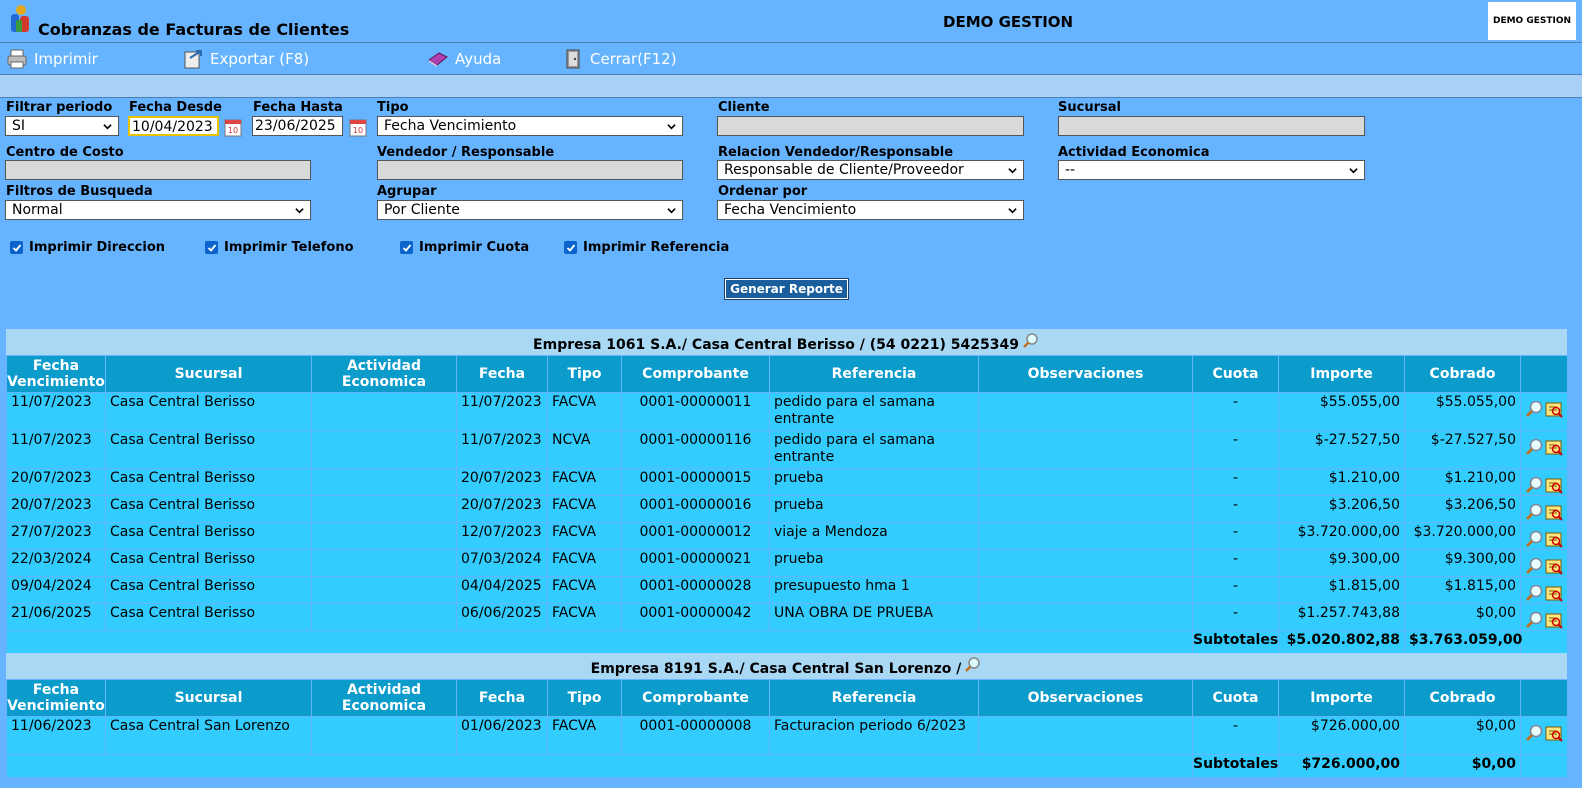 The image size is (1582, 788). Describe the element at coordinates (656, 247) in the screenshot. I see `checkbox-label: Imprimir Referencia` at that location.